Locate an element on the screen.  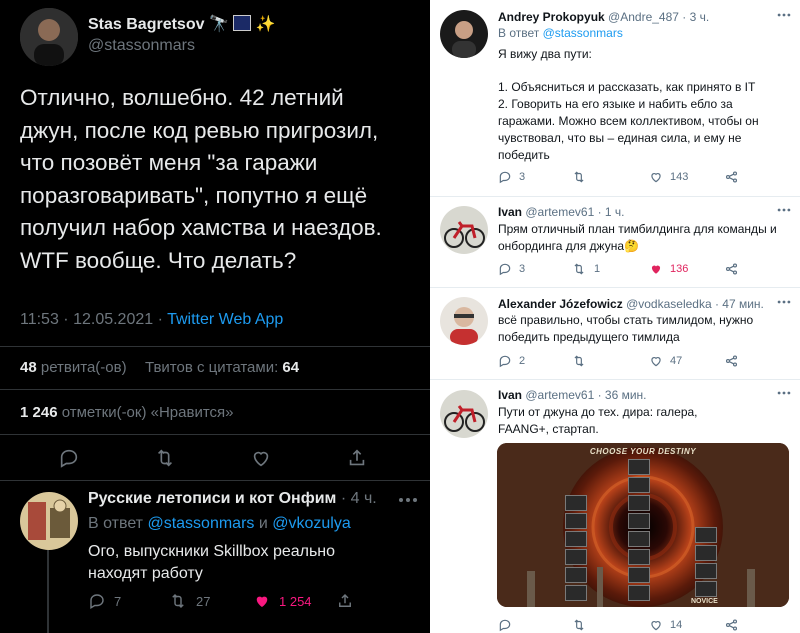
author-handle: @stassonmars is located at coordinates (141, 46).